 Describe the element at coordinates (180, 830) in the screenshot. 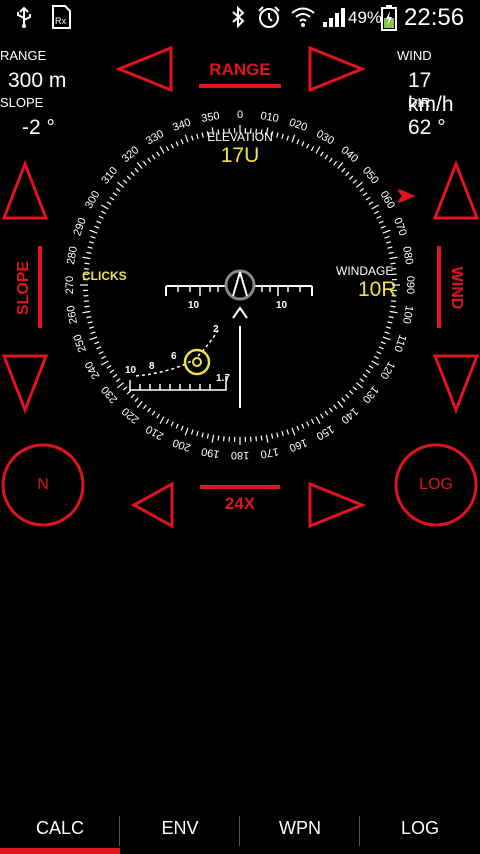

I see `tab-env: ENV` at that location.